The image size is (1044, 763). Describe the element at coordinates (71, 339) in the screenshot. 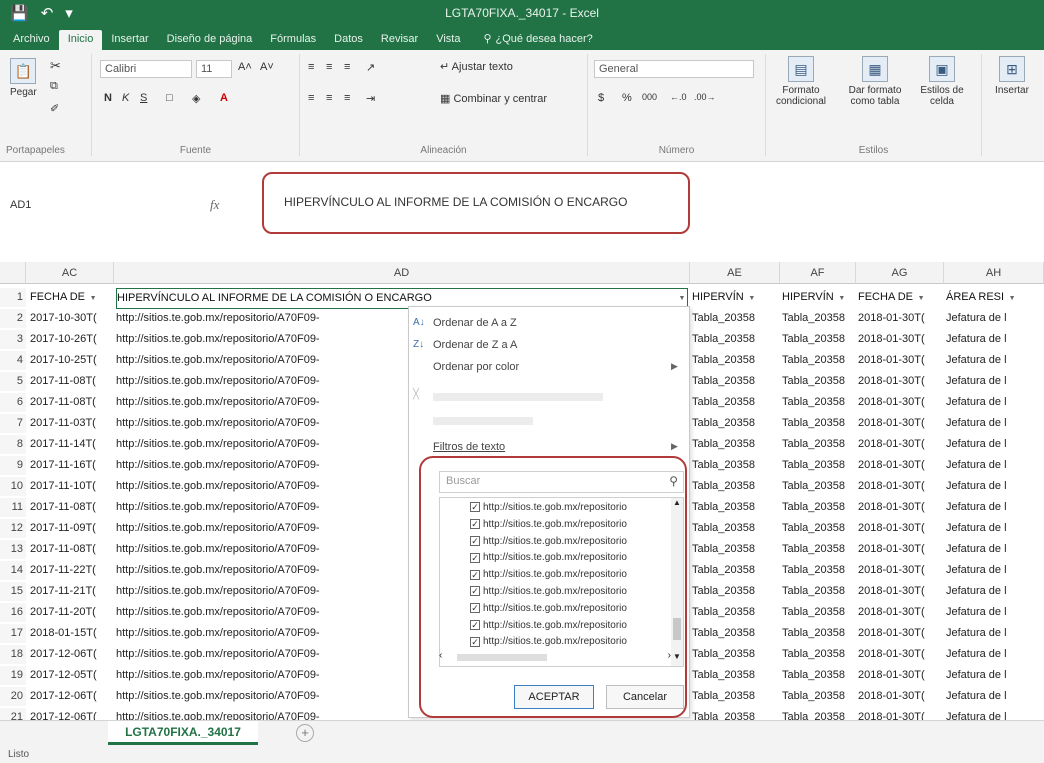

I see `cell-ac: 2017-10-26T(` at that location.